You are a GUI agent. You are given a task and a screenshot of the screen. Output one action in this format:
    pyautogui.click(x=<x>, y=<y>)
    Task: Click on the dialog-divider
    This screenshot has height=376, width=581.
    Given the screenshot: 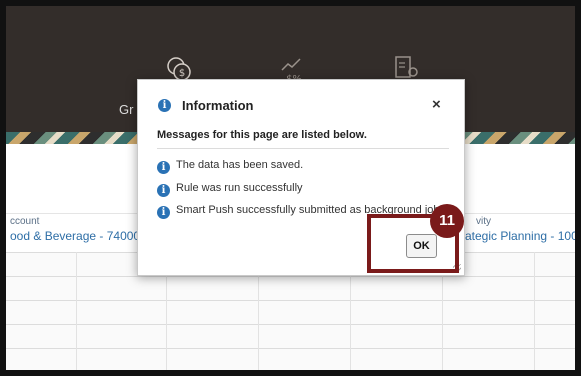 What is the action you would take?
    pyautogui.click(x=303, y=148)
    